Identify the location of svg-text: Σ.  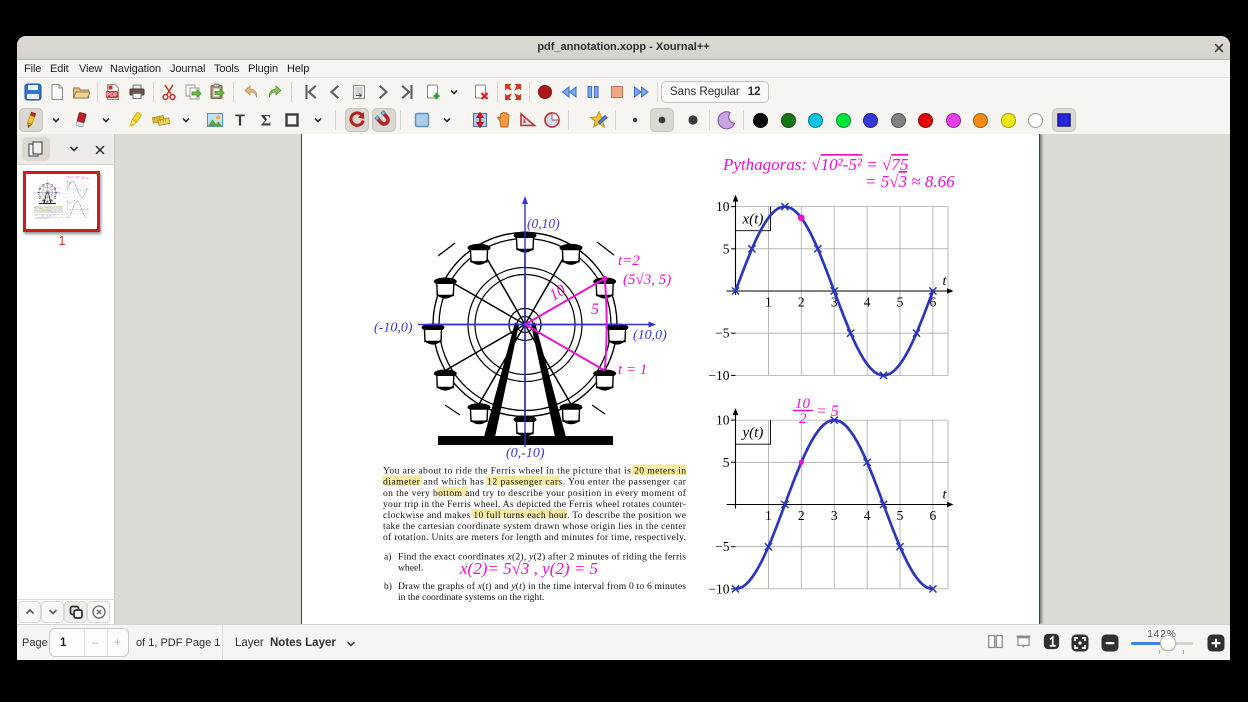
(266, 121).